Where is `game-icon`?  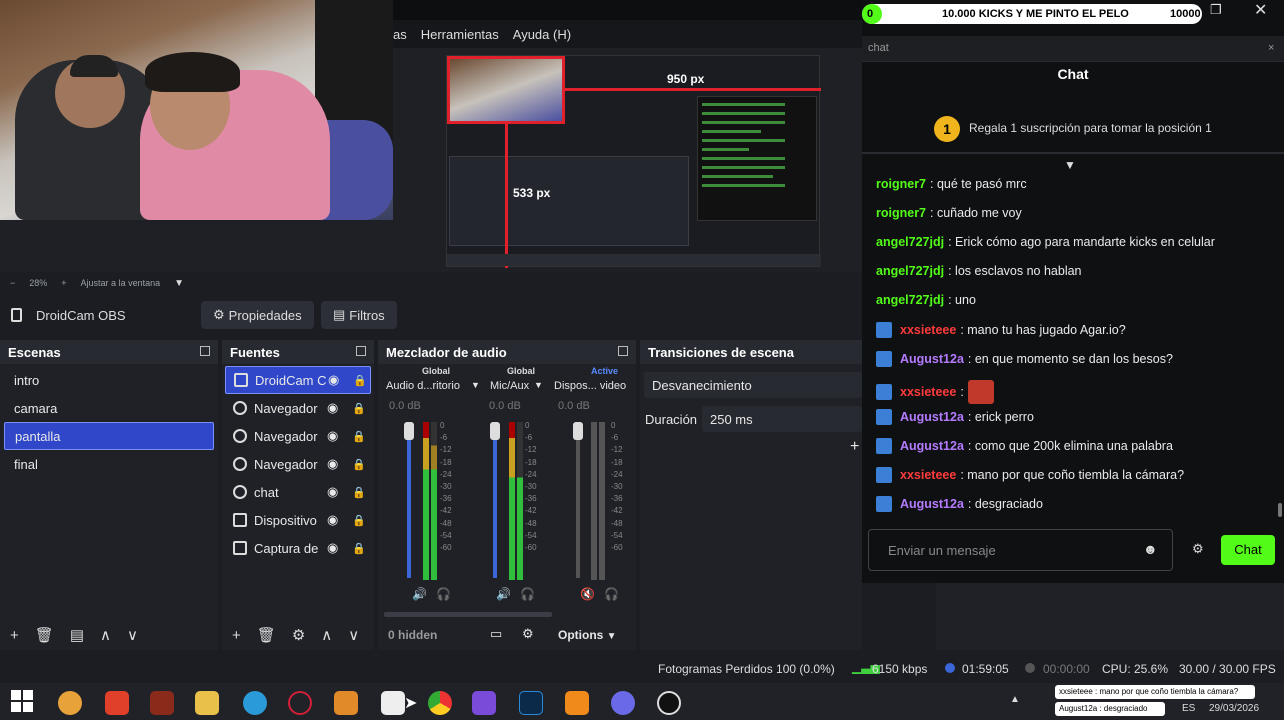
game-icon is located at coordinates (162, 703).